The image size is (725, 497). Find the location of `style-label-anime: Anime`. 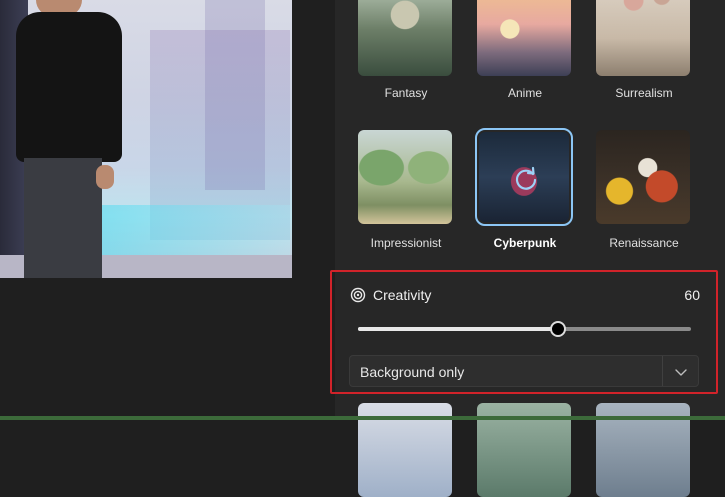

style-label-anime: Anime is located at coordinates (524, 93).